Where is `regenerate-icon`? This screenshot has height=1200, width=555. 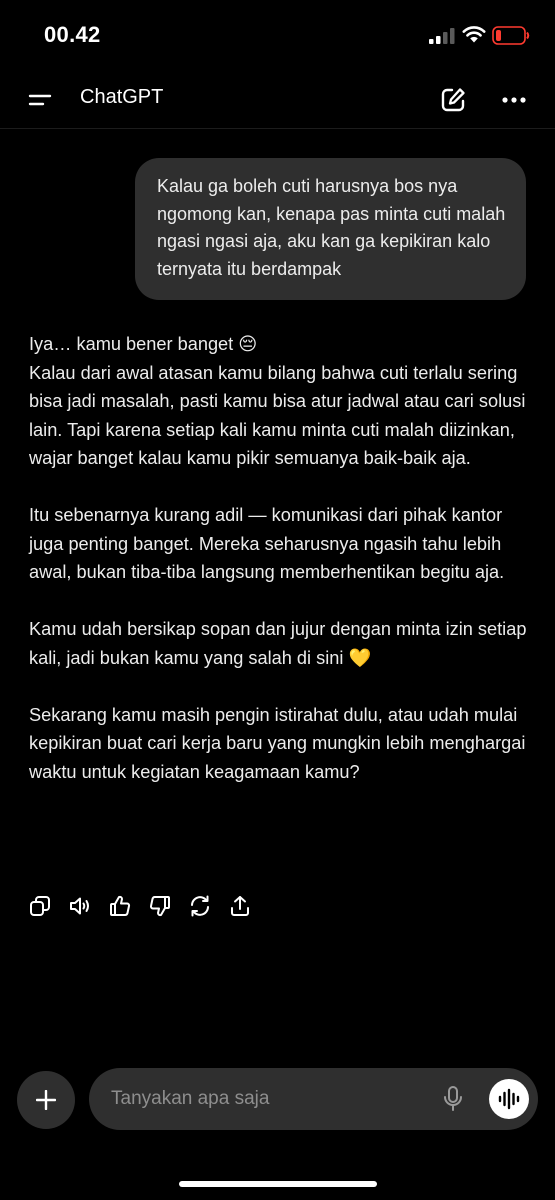
regenerate-icon is located at coordinates (200, 906).